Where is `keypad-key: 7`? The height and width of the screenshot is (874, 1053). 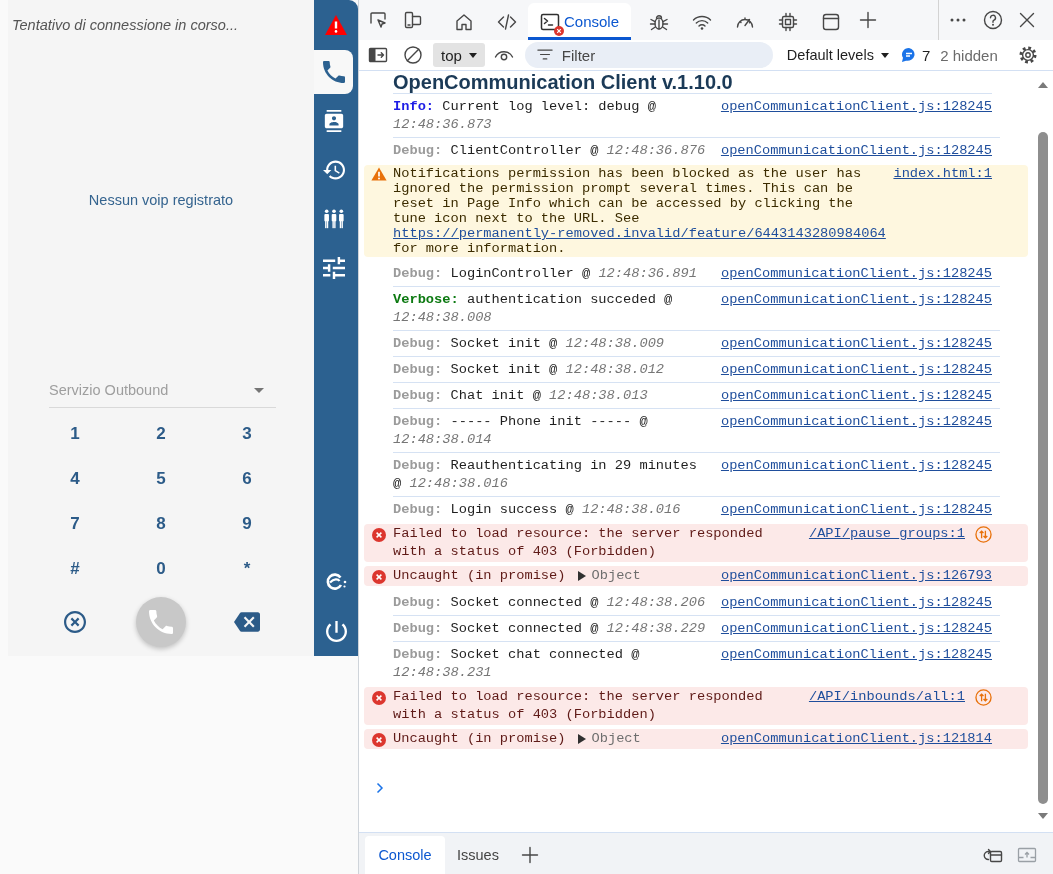
keypad-key: 7 is located at coordinates (75, 523).